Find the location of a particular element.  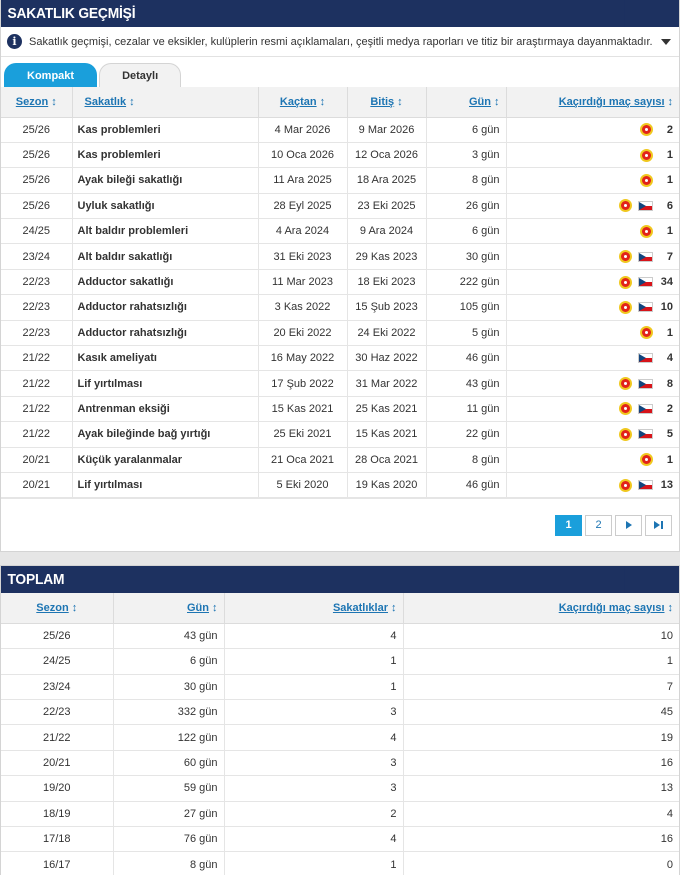

page-2-button: 2 is located at coordinates (598, 525).